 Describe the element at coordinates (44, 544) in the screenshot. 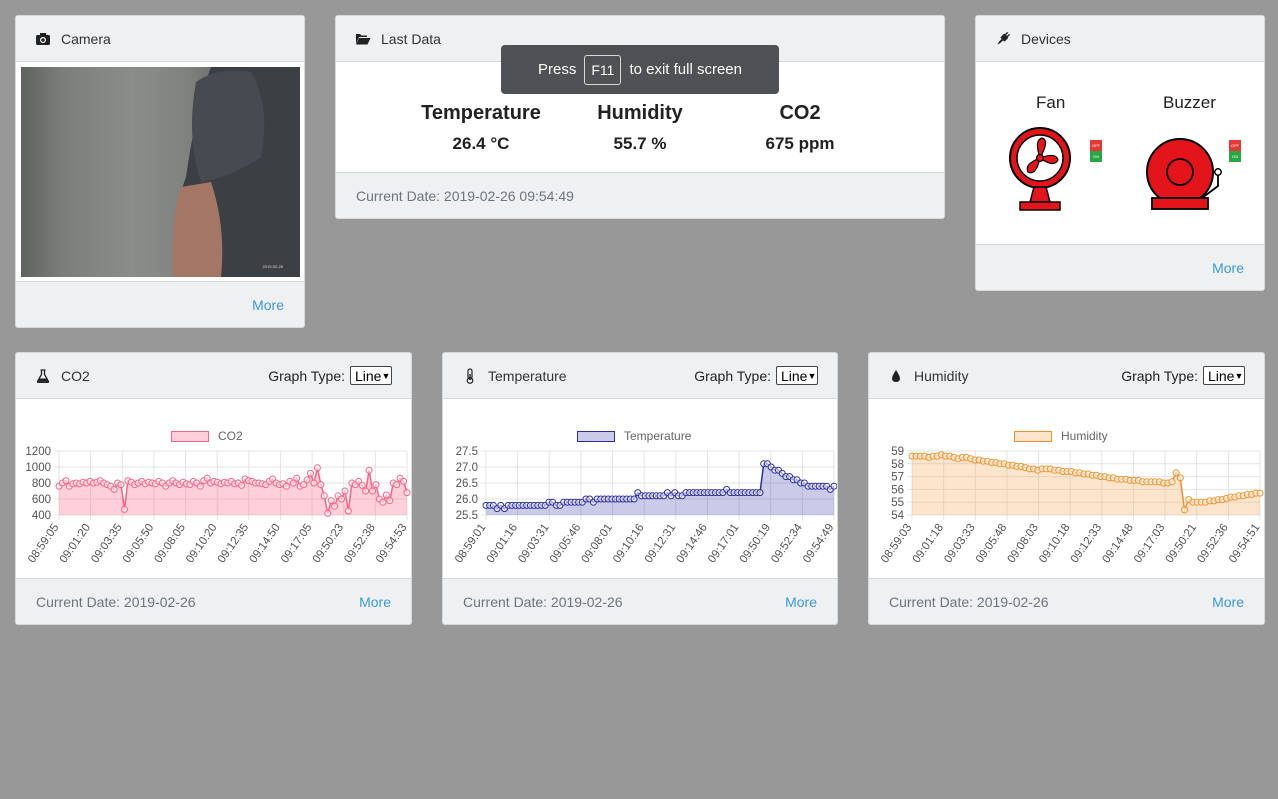

I see `x-tick-label: 08:59:05` at that location.